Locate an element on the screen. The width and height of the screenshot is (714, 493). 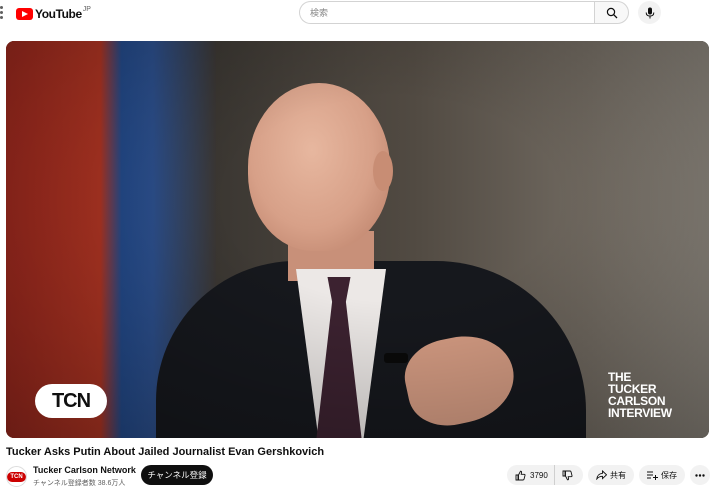
subscriber-count: チャンネル登録者数 38.6万人 is located at coordinates (79, 483).